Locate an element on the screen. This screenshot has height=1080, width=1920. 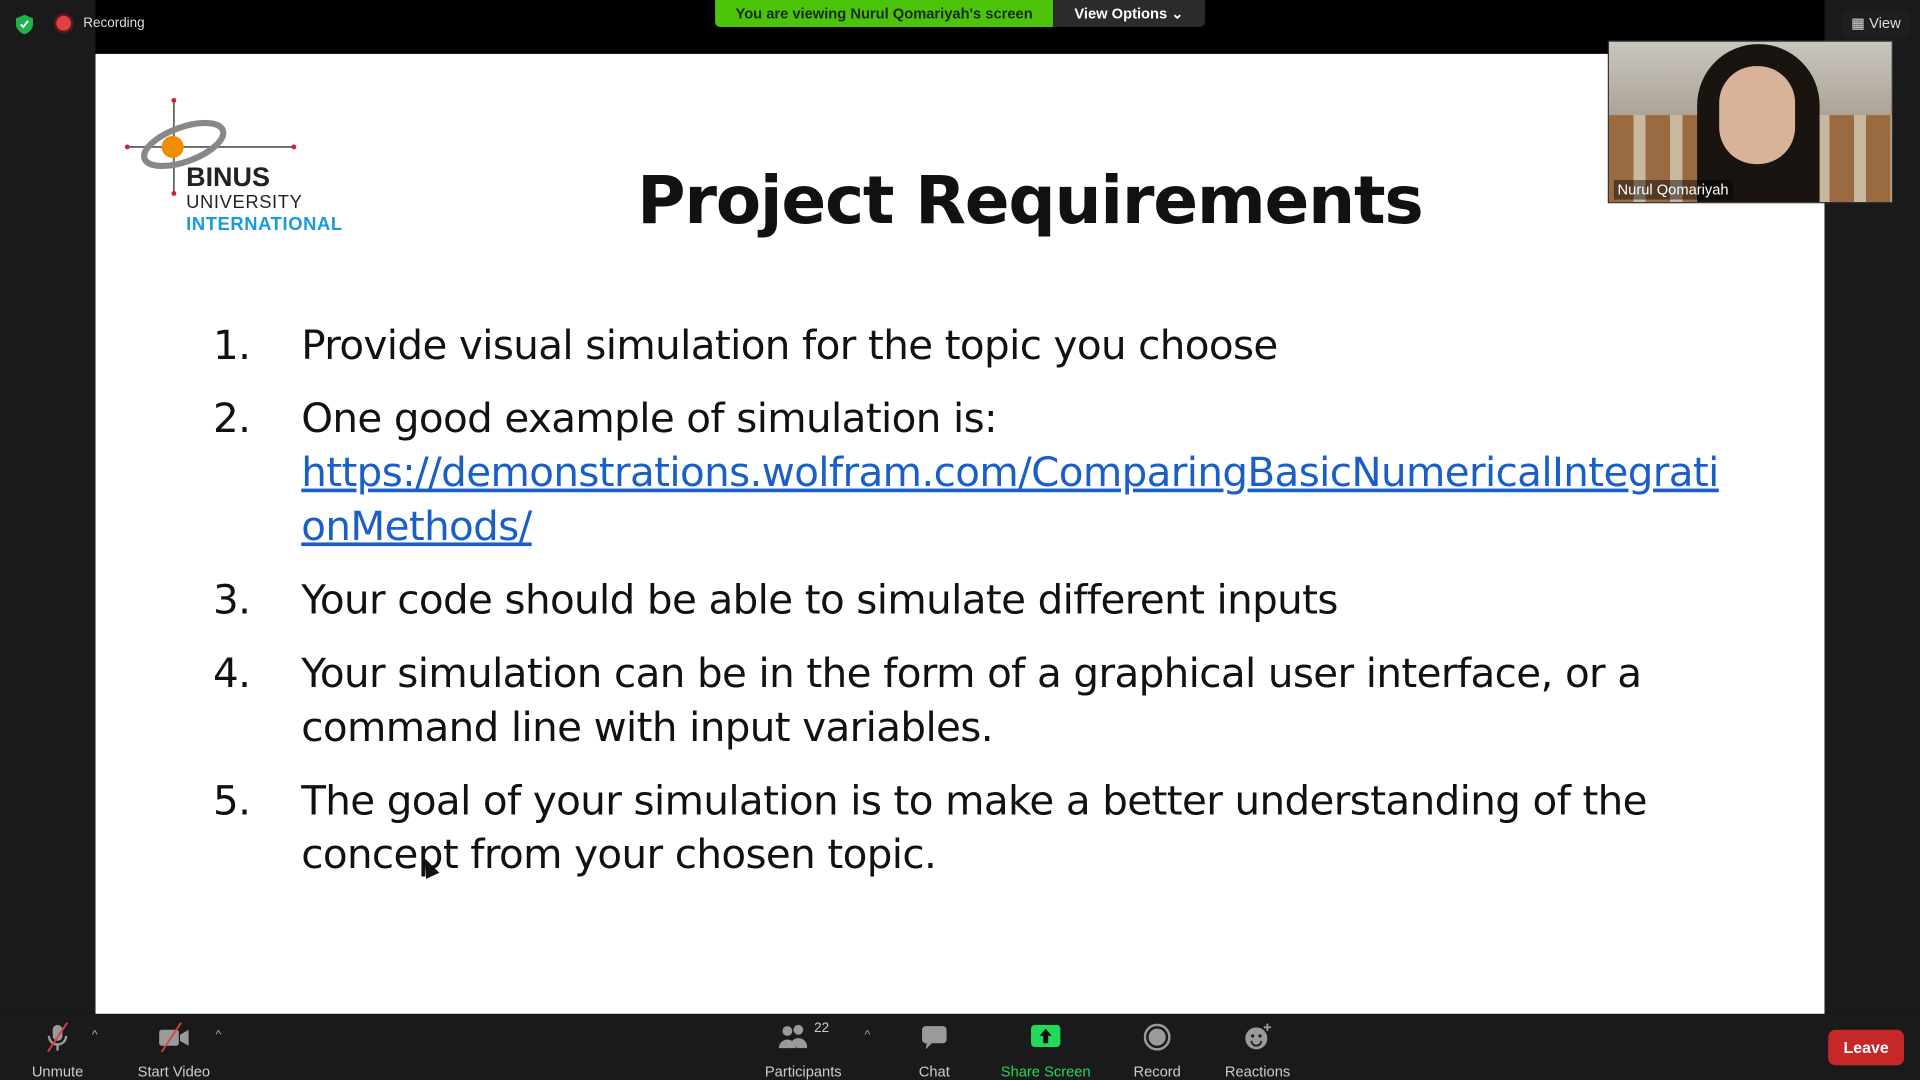
view-options-button: View Options ⌄ is located at coordinates (1129, 13).